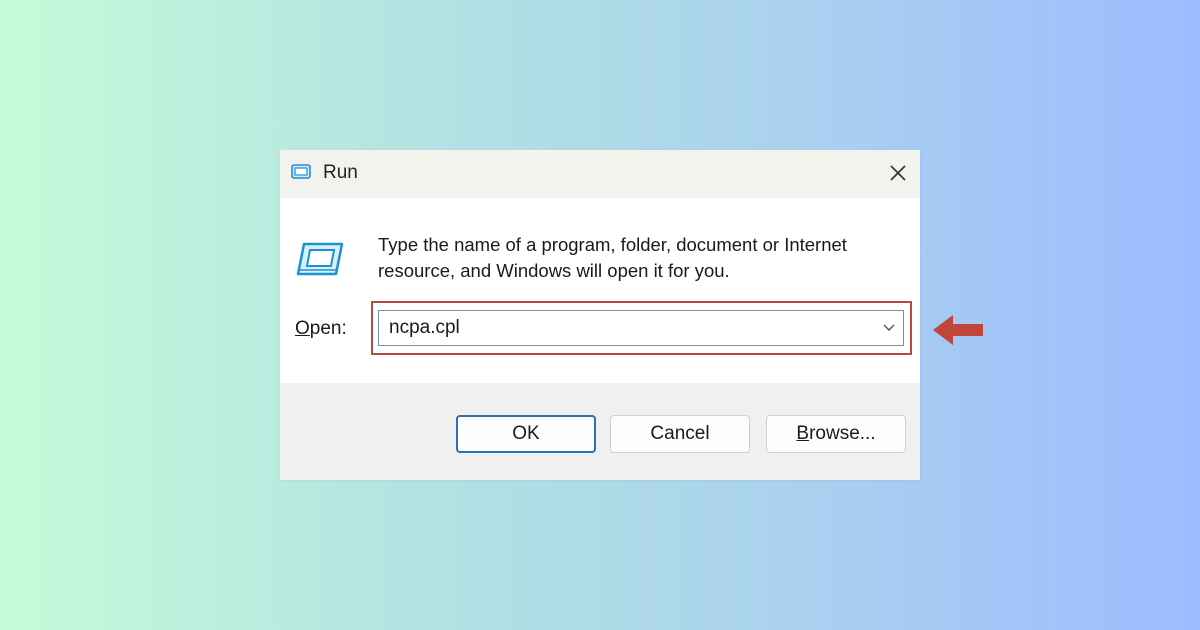 This screenshot has width=1200, height=630. I want to click on open-label: Open:, so click(321, 329).